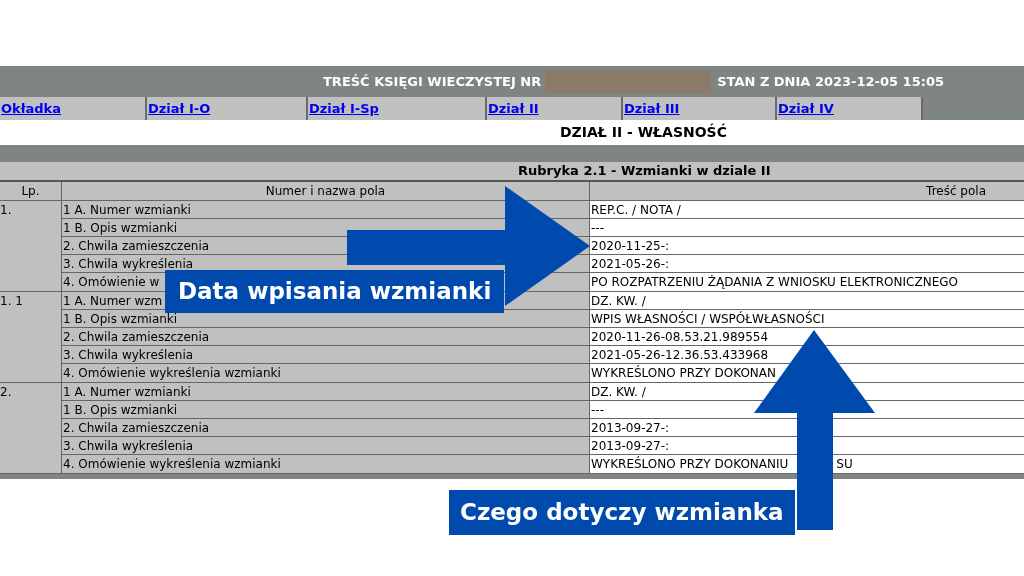 This screenshot has height=576, width=1024. What do you see at coordinates (343, 108) in the screenshot?
I see `tab-link: Dział I-Sp` at bounding box center [343, 108].